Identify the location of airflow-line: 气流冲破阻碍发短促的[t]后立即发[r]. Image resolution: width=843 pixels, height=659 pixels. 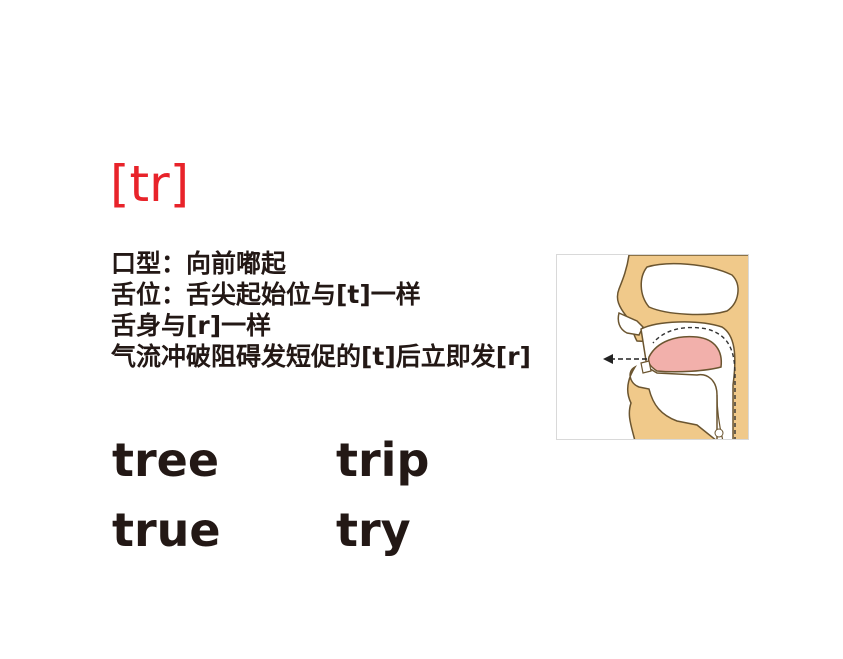
(321, 356).